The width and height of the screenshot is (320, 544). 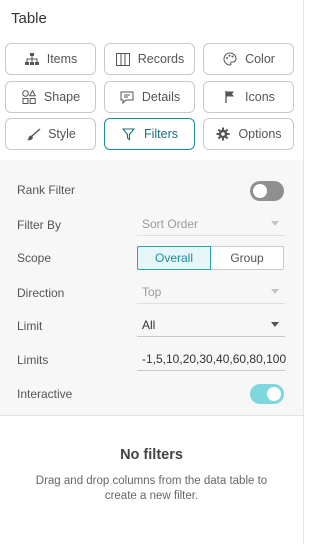 I want to click on direction-label: Direction, so click(x=41, y=293).